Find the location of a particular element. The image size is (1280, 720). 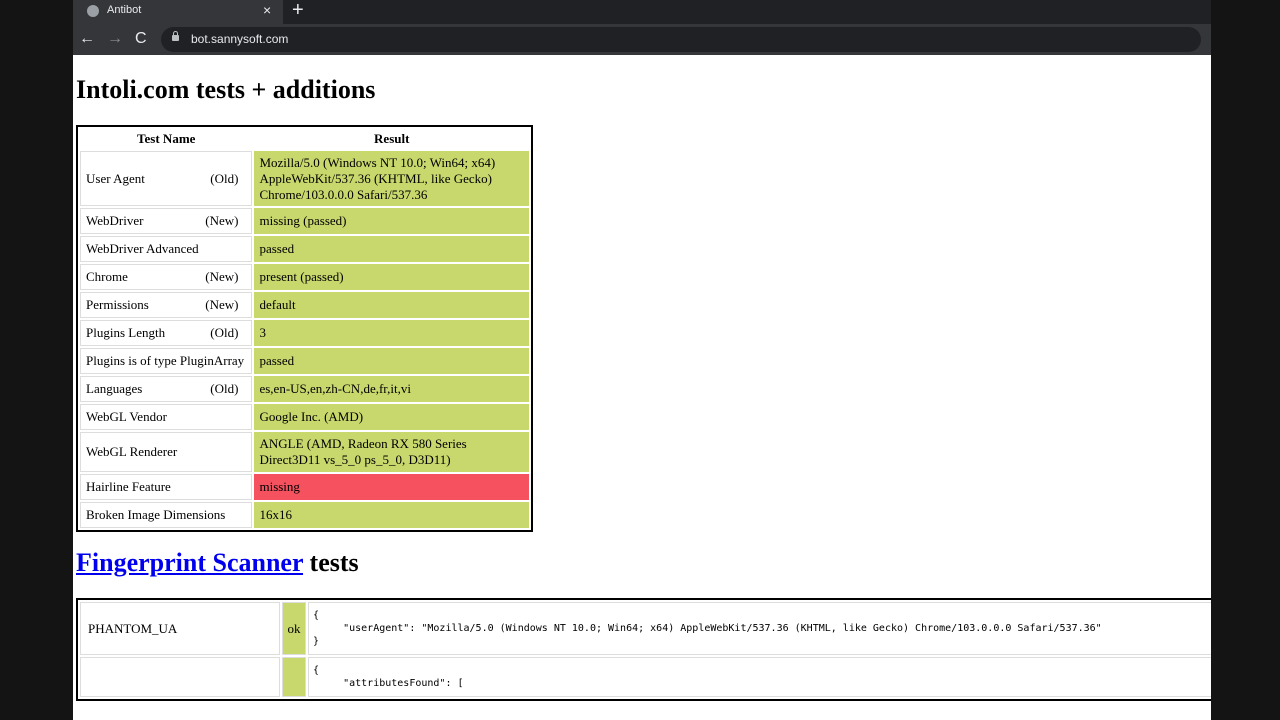

intoli-heading: Intoli.com tests + additions is located at coordinates (226, 89).